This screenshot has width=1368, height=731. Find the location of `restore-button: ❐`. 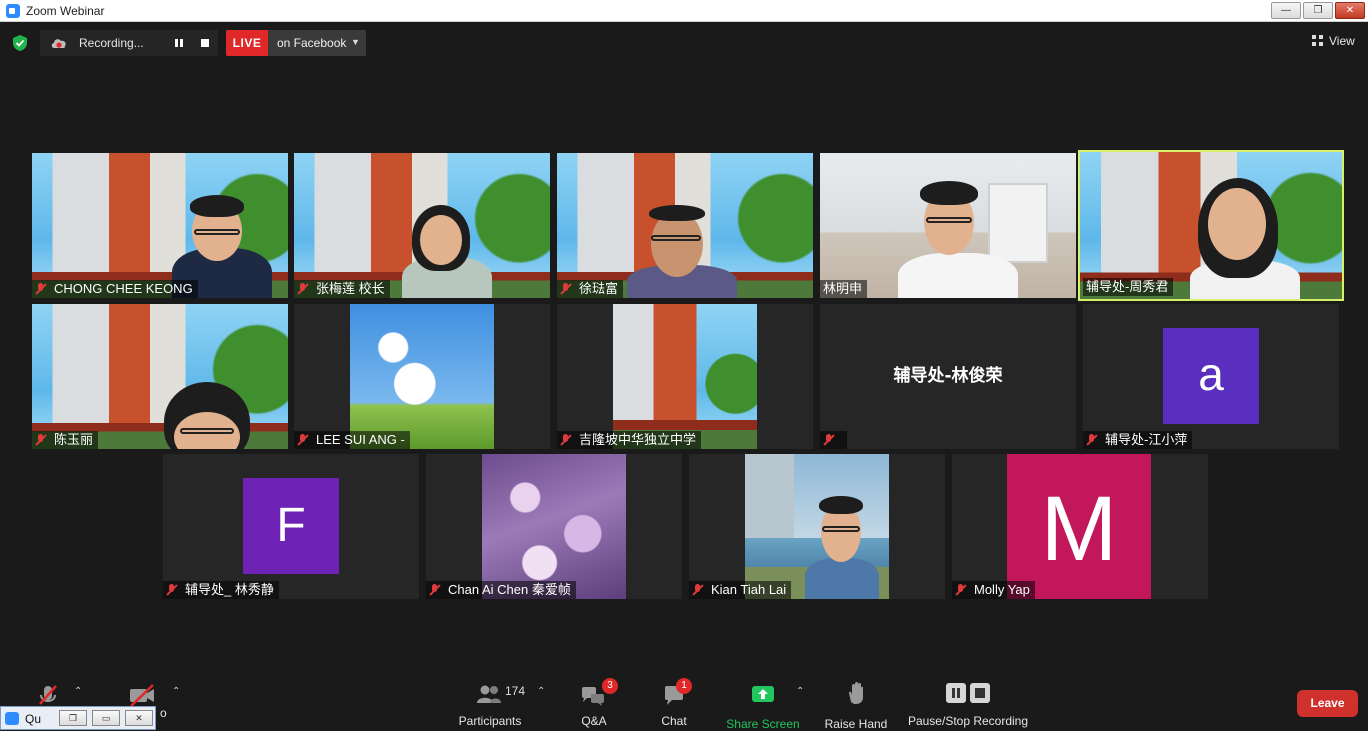

restore-button: ❐ is located at coordinates (1318, 10).